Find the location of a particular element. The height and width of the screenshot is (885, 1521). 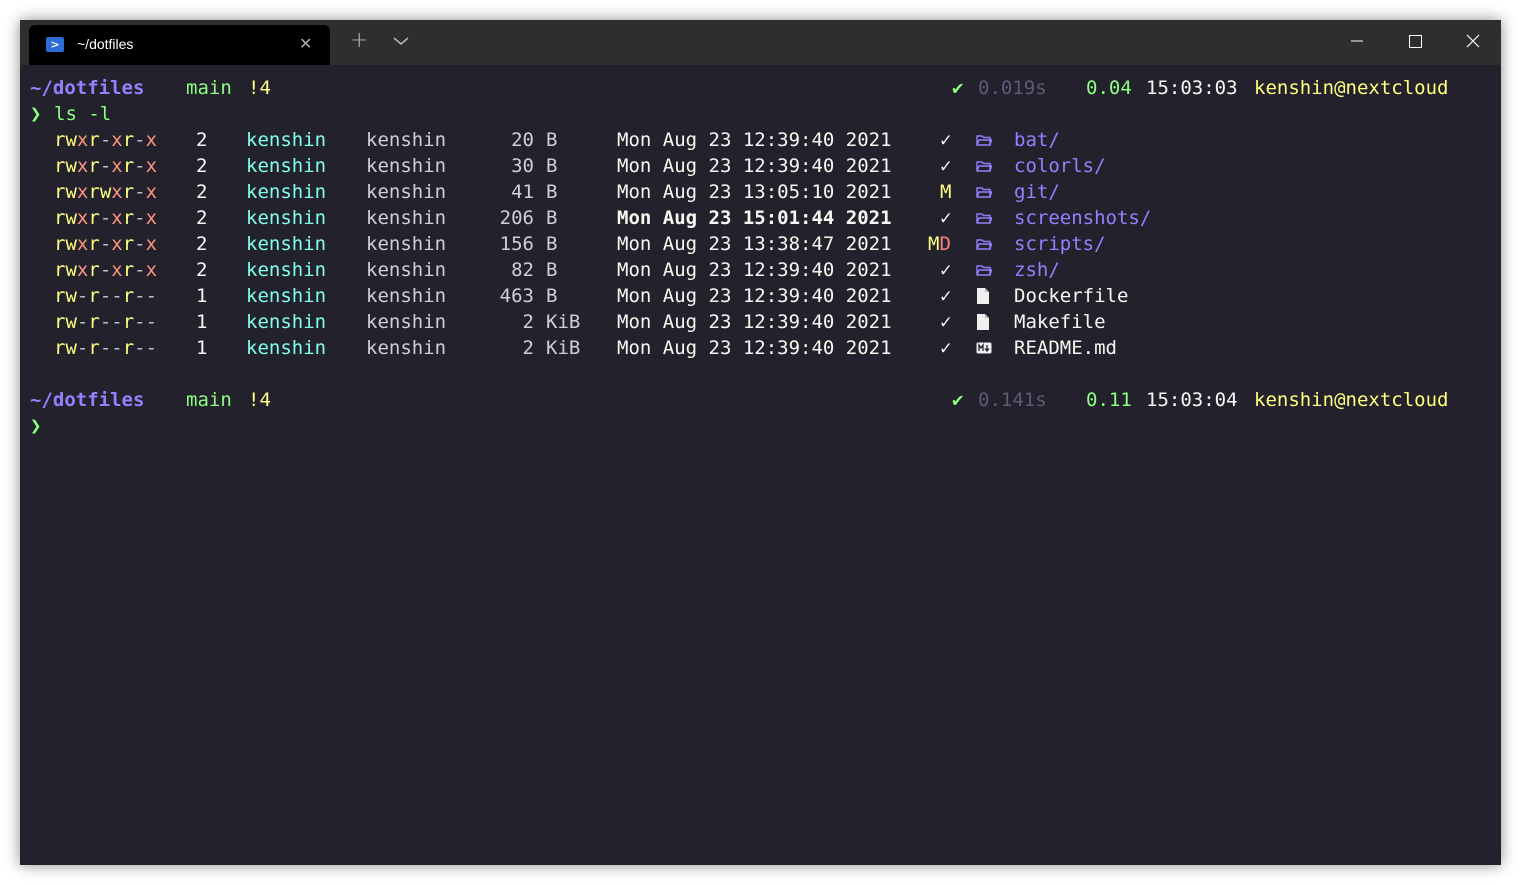

directory-name: scripts/ is located at coordinates (1060, 244).